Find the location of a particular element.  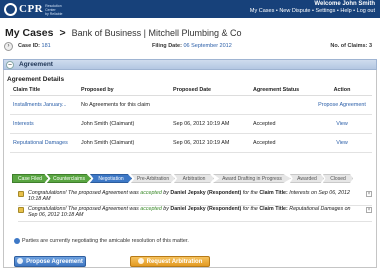

propose-agreement-button: Propose Agreement is located at coordinates (50, 261).